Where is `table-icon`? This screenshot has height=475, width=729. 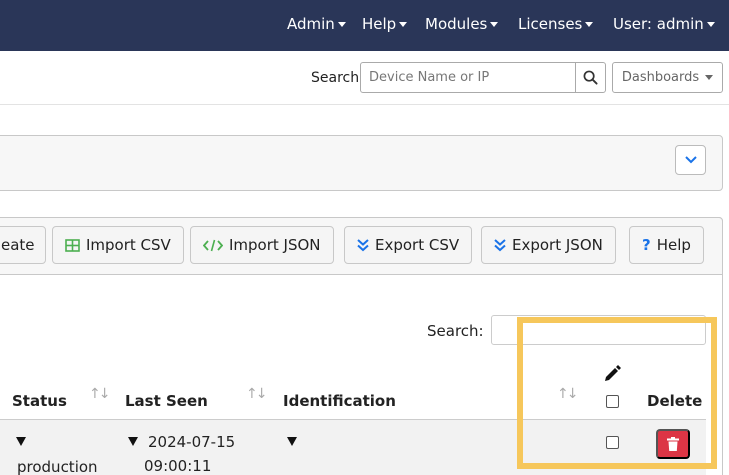
table-icon is located at coordinates (72, 245).